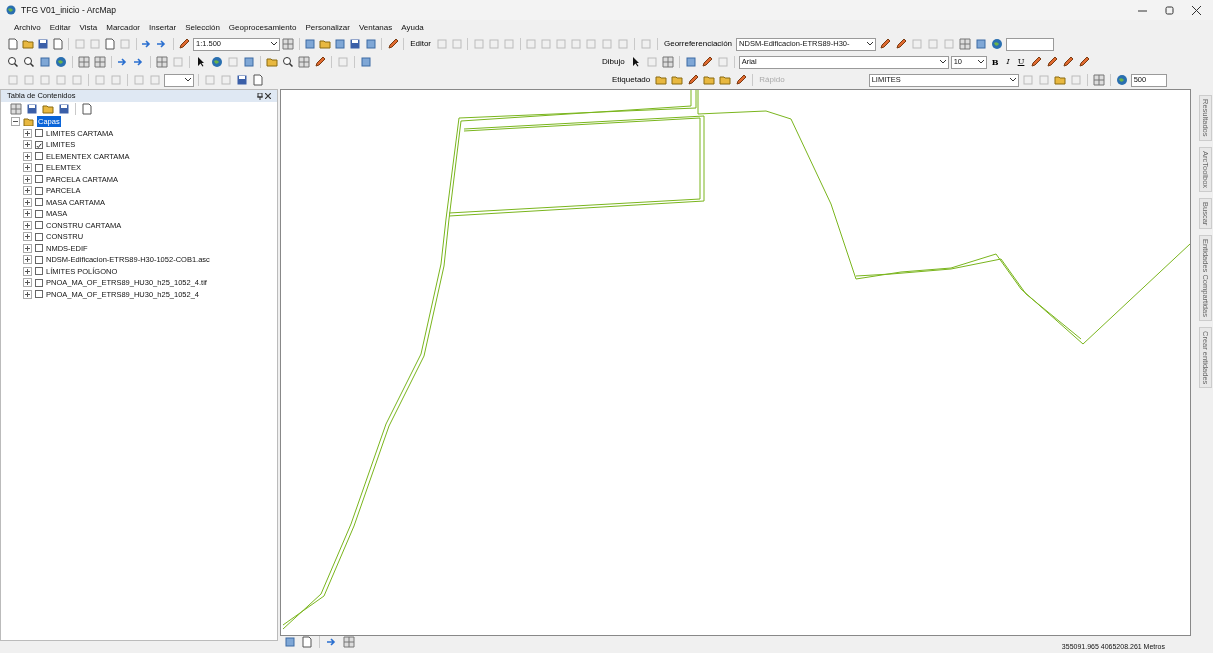  What do you see at coordinates (179, 80) in the screenshot?
I see `color-dropdown` at bounding box center [179, 80].